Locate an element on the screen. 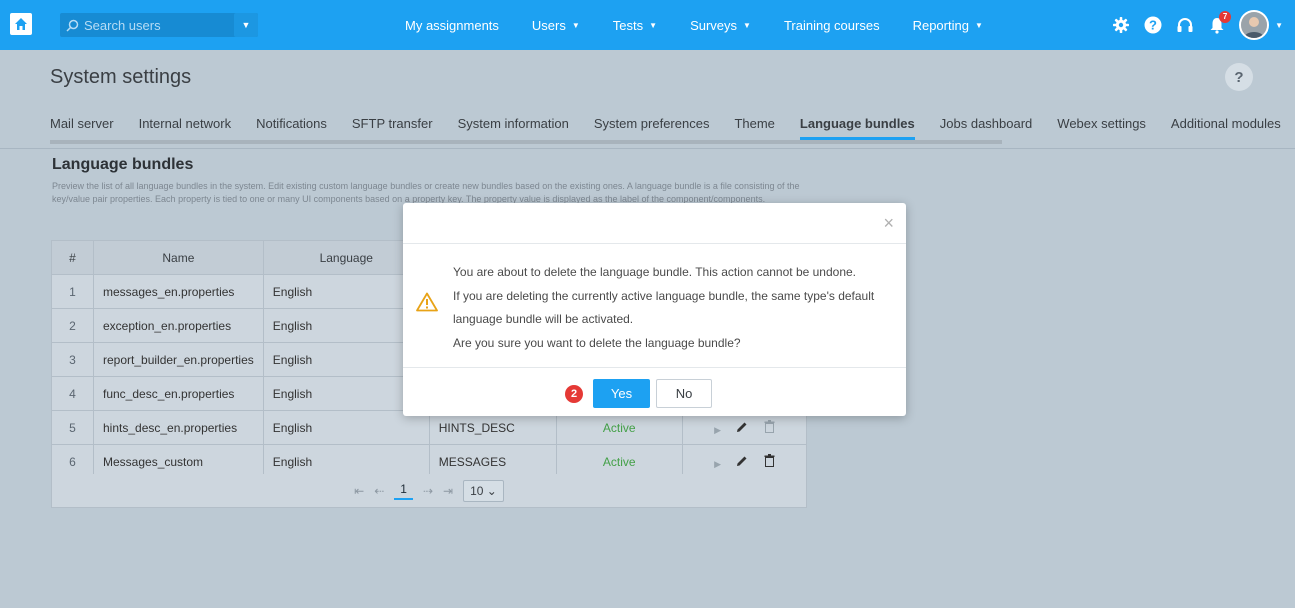  search-icon is located at coordinates (72, 25).